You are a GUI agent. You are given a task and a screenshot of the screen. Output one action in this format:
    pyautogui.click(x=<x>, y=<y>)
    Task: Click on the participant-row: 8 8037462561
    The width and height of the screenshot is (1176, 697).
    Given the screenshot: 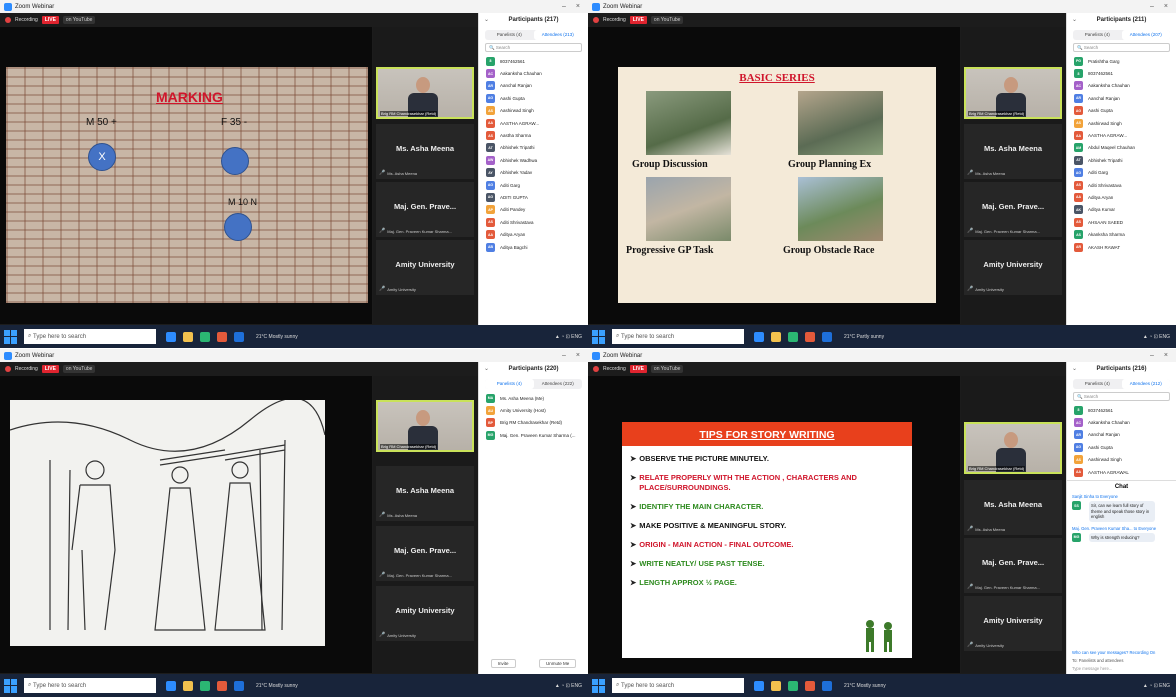 What is the action you would take?
    pyautogui.click(x=533, y=61)
    